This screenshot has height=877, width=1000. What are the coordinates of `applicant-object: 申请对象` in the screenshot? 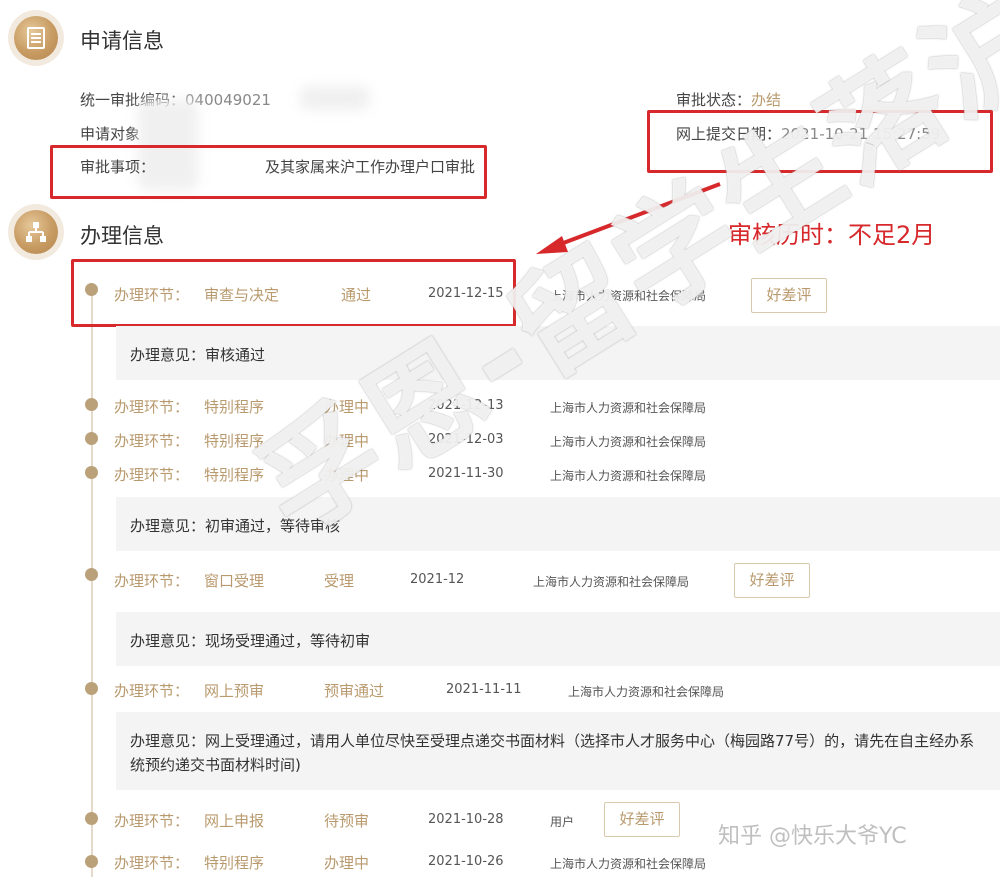 It's located at (110, 134).